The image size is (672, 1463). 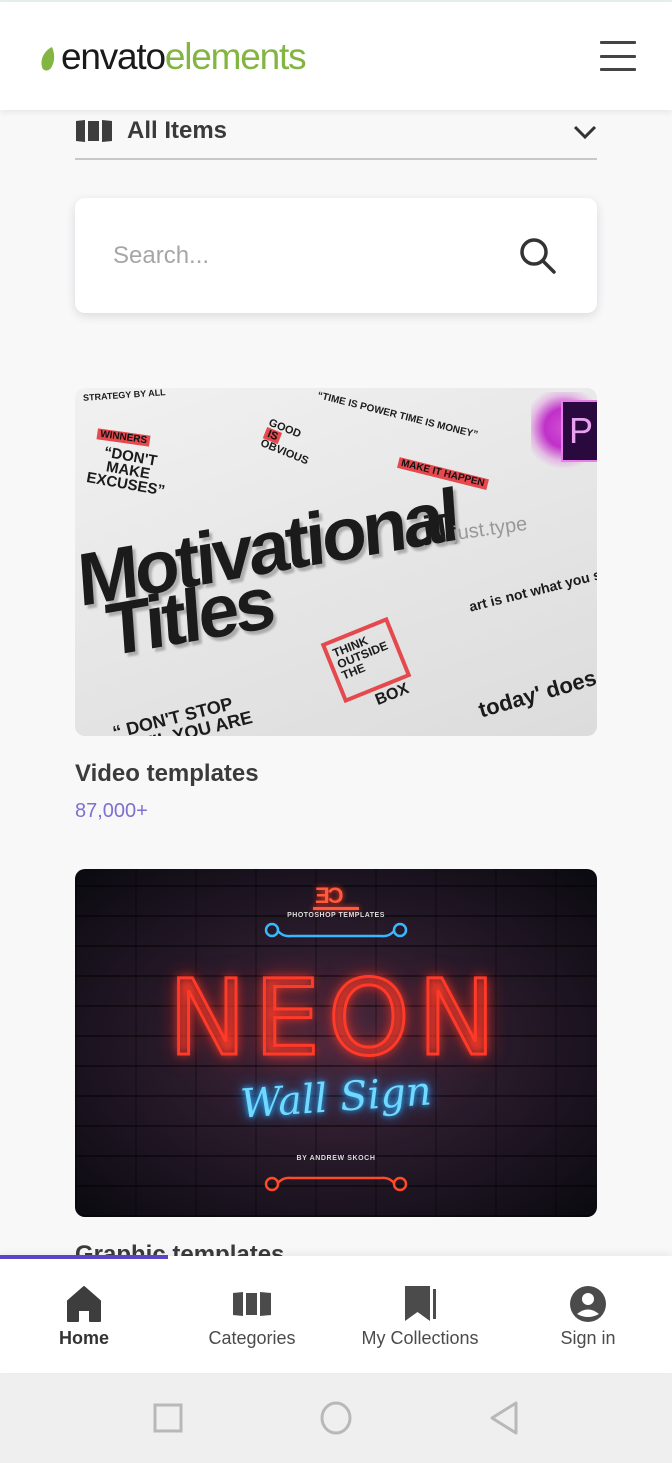 What do you see at coordinates (336, 908) in the screenshot?
I see `neon-monogram-line` at bounding box center [336, 908].